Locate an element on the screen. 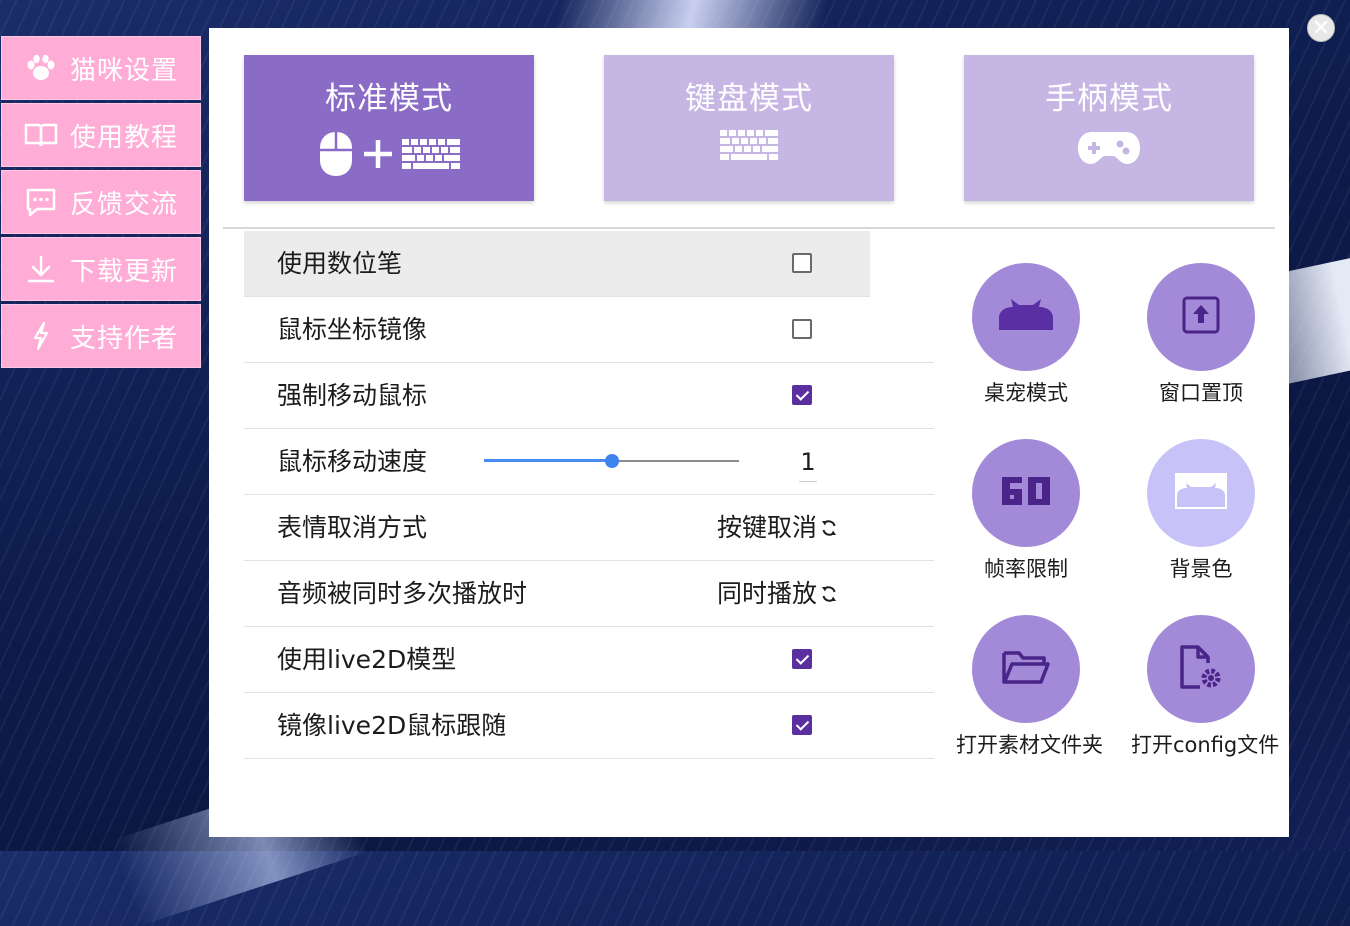 This screenshot has width=1350, height=926. open-config-file-button: 打开config文件 is located at coordinates (1205, 687).